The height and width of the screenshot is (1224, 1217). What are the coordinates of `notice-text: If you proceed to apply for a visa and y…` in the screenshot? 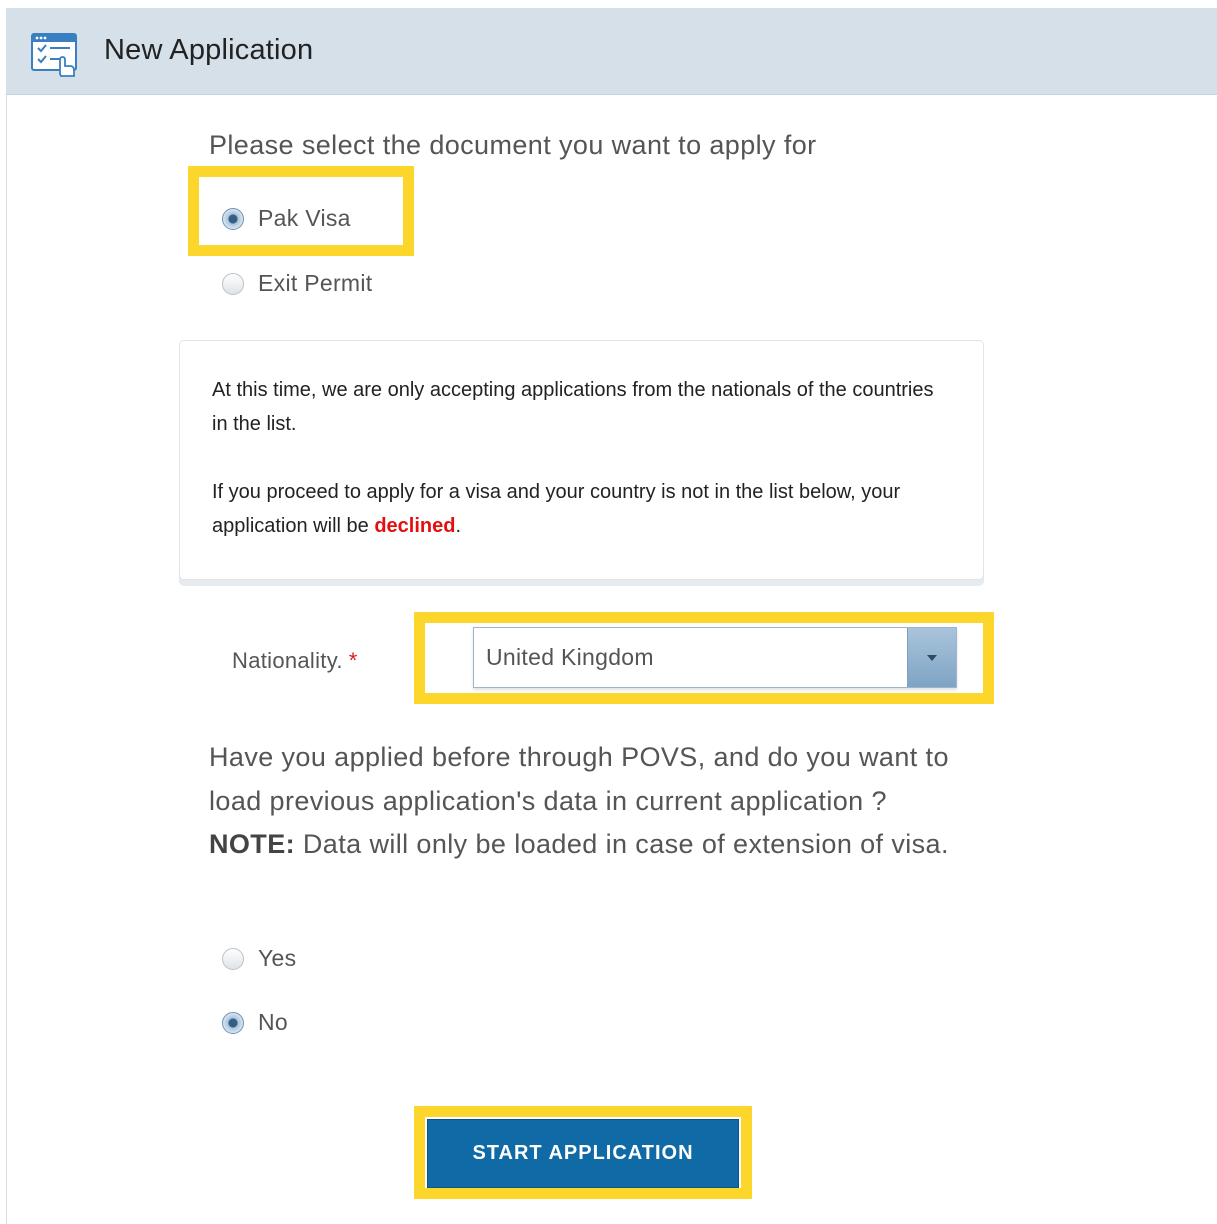 It's located at (556, 509).